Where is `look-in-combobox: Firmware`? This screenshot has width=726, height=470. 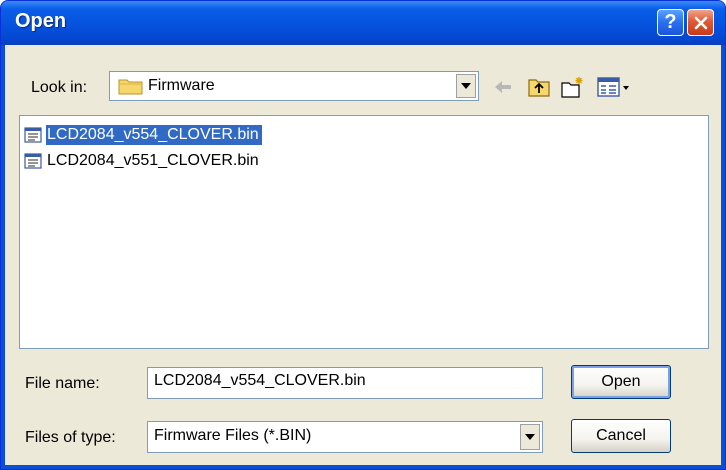 look-in-combobox: Firmware is located at coordinates (294, 86).